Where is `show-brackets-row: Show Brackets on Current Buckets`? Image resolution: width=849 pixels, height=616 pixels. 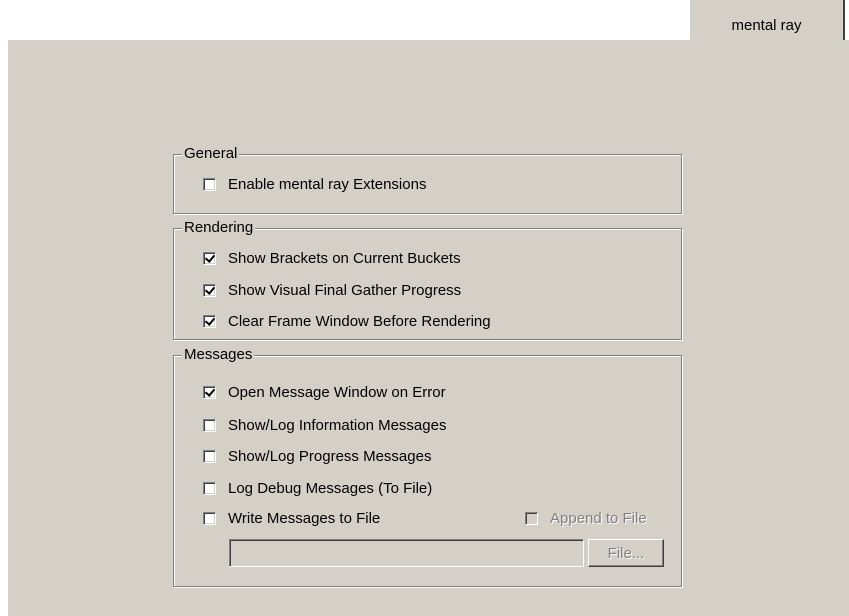 show-brackets-row: Show Brackets on Current Buckets is located at coordinates (332, 258).